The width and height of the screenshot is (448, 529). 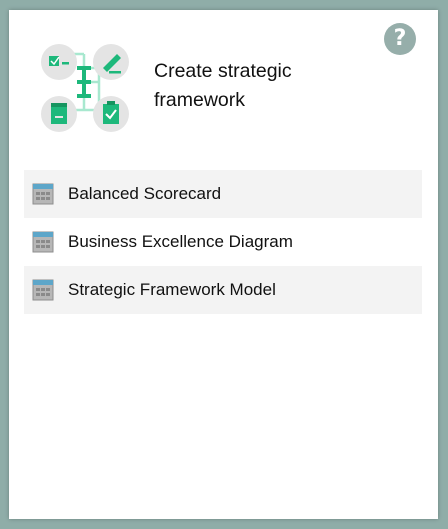 What do you see at coordinates (200, 100) in the screenshot?
I see `dialog-title-line-2: framework` at bounding box center [200, 100].